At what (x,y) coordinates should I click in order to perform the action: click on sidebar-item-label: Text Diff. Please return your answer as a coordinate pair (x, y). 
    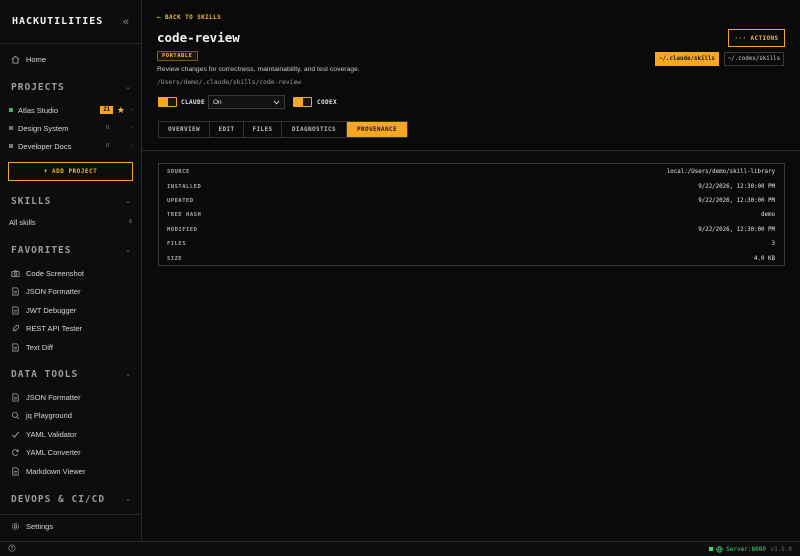
    Looking at the image, I should click on (39, 347).